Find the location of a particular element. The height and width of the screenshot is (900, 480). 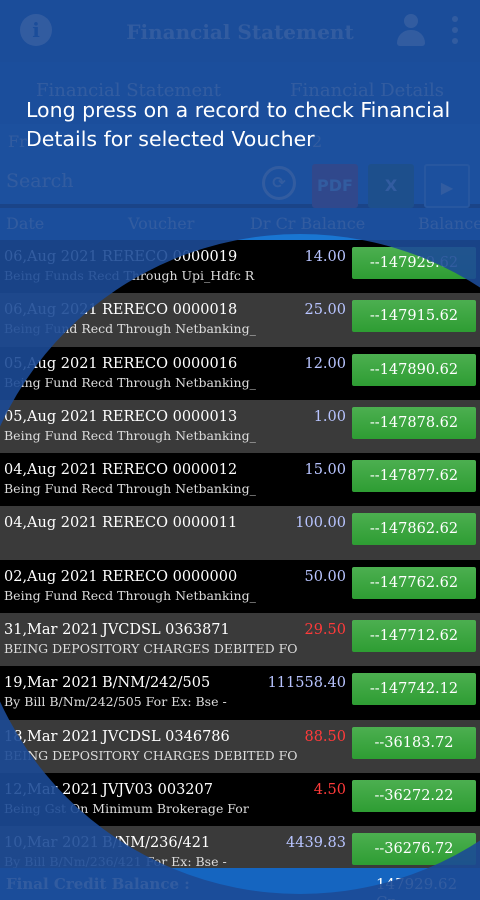

row-amount: 50.00 is located at coordinates (325, 576).